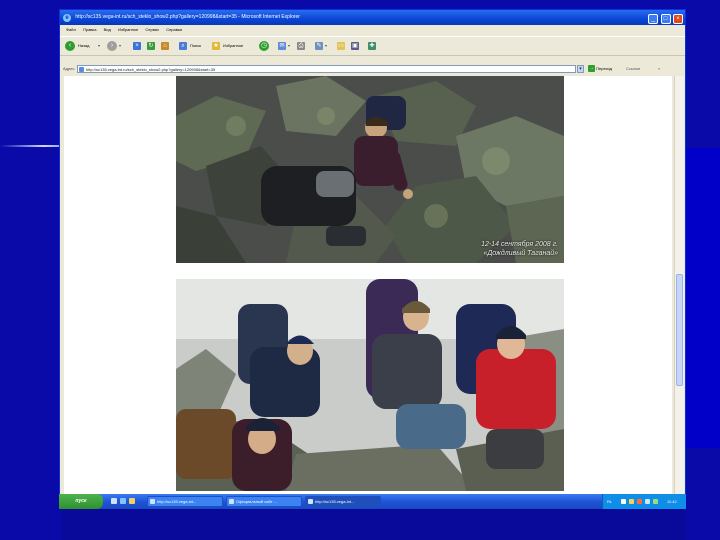 This screenshot has width=720, height=540. What do you see at coordinates (289, 46) in the screenshot?
I see `mail-dropdown-icon: ▾` at bounding box center [289, 46].